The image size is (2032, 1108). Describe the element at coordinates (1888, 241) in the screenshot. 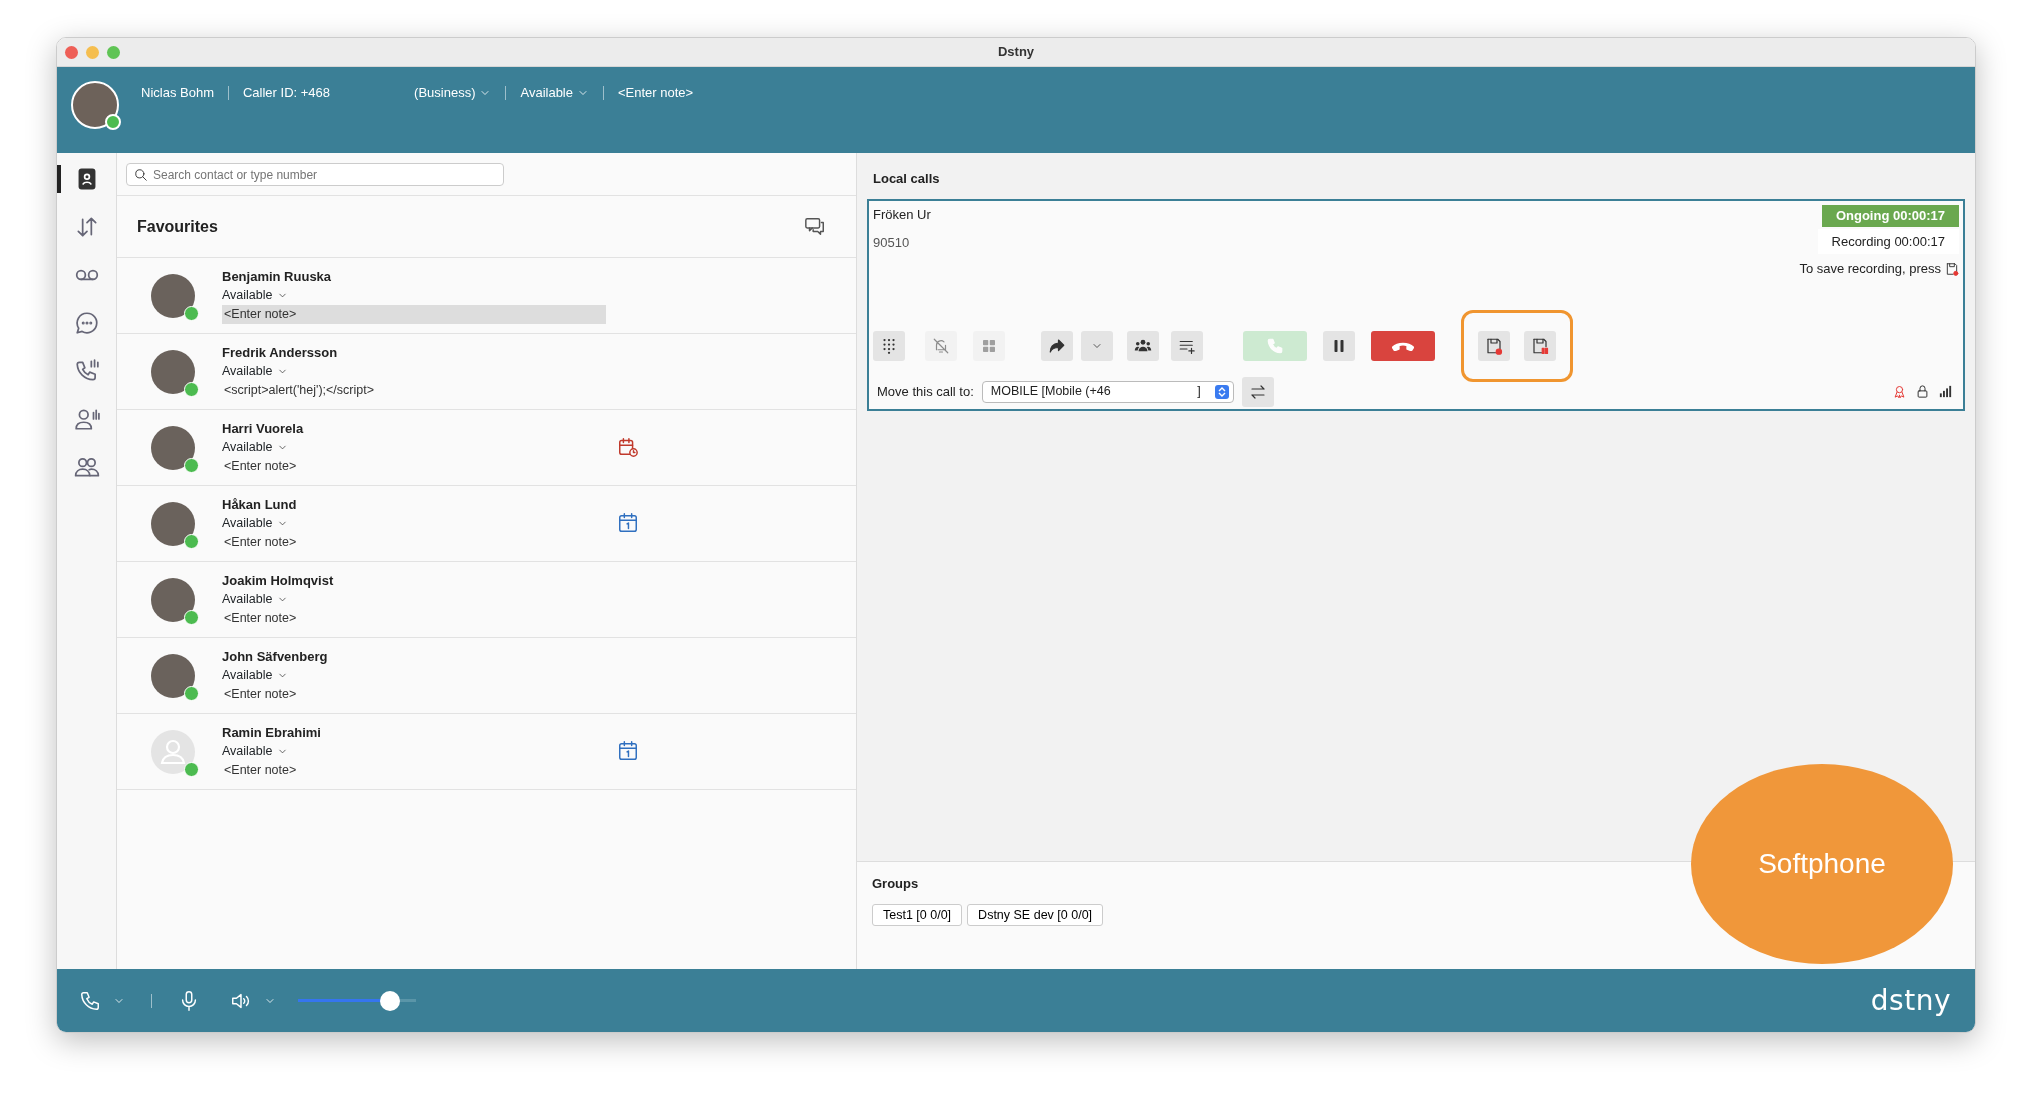

I see `recording-timer: Recording 00:00:17` at that location.